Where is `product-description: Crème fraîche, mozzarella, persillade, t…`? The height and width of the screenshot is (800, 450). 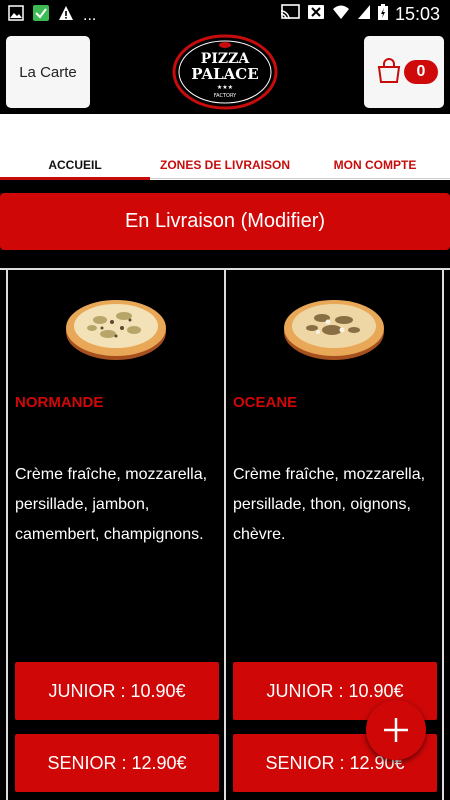 product-description: Crème fraîche, mozzarella, persillade, t… is located at coordinates (329, 504).